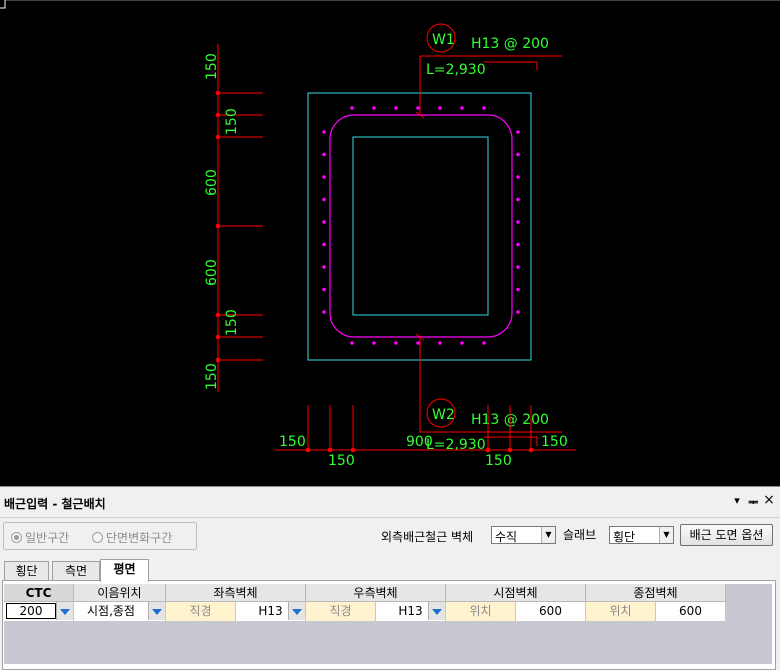 The height and width of the screenshot is (670, 780). I want to click on dim-v-6: 150, so click(212, 376).